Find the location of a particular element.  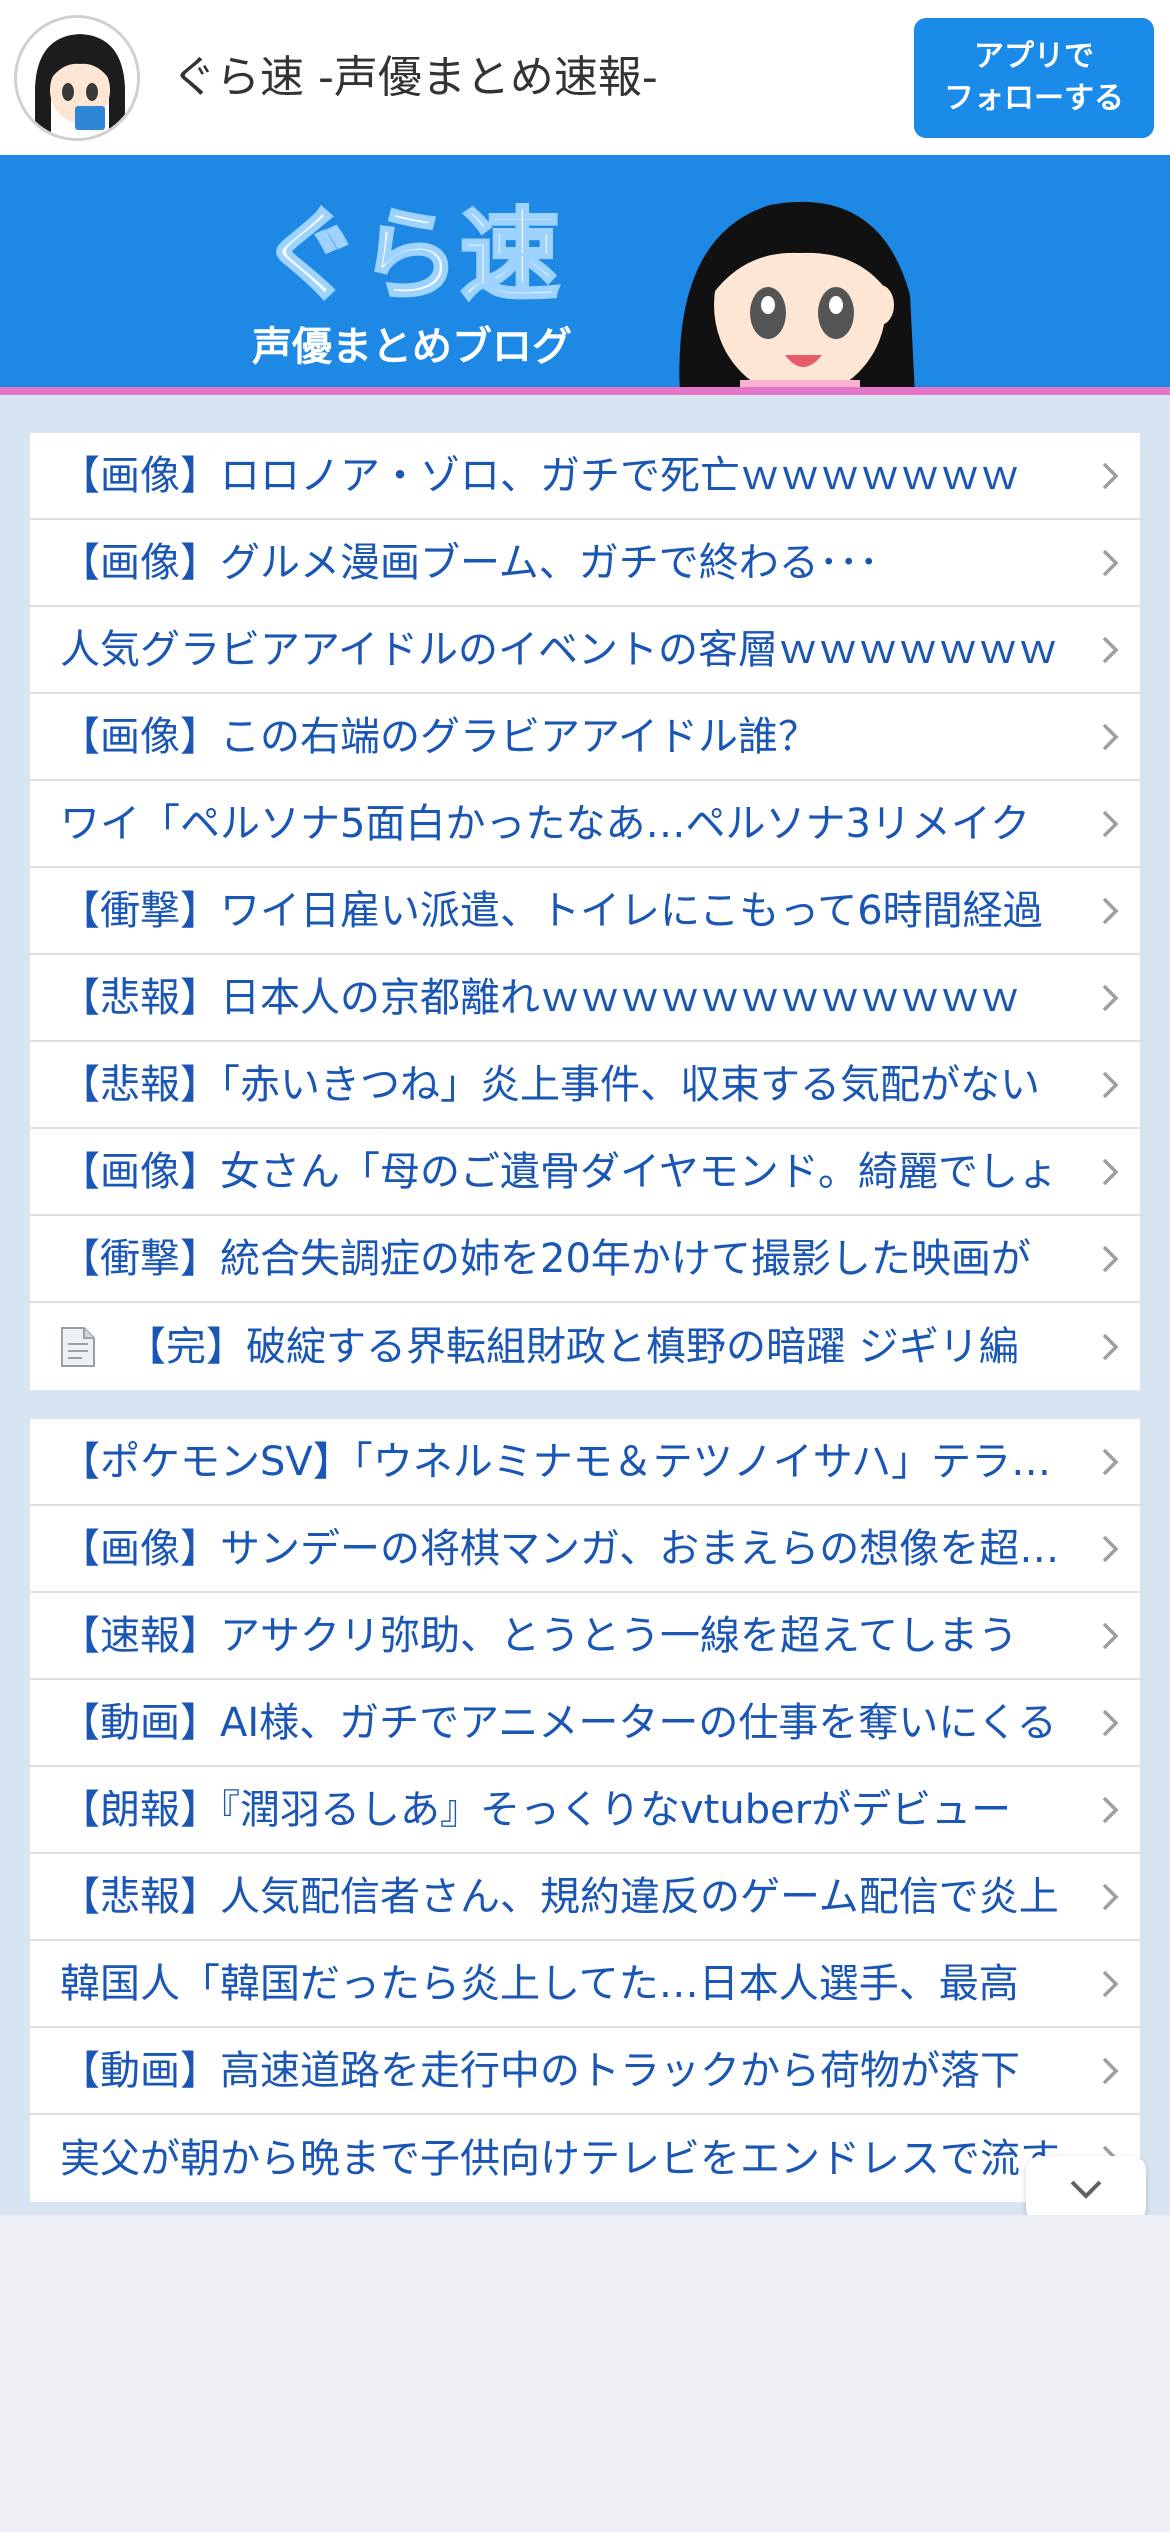

list-item-title: 【画像】ロロノア・ゾロ、ガチで死亡ｗｗｗｗｗｗｗ is located at coordinates (540, 475).